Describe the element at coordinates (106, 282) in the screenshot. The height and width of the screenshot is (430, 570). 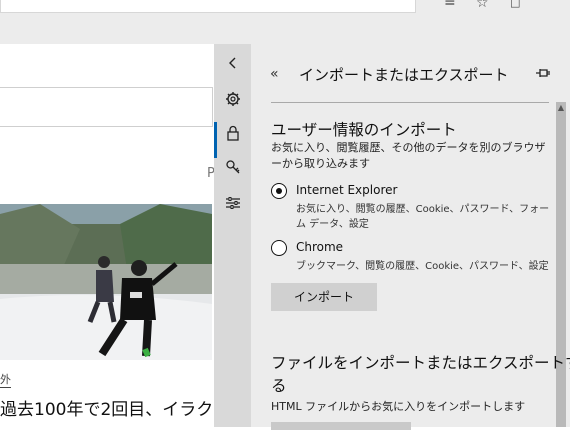
I see `news-photo` at that location.